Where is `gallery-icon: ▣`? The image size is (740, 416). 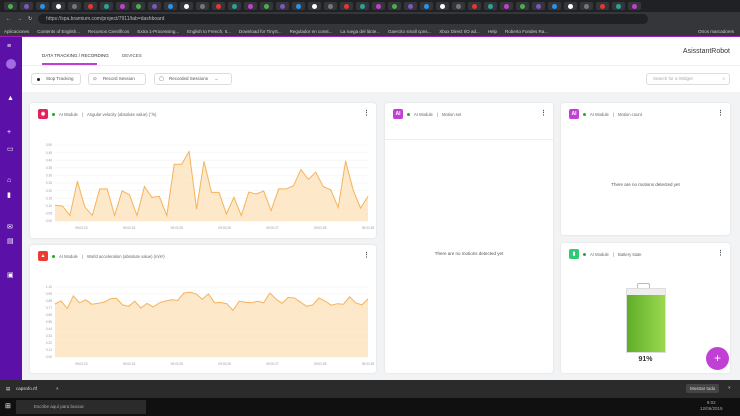 gallery-icon: ▣ is located at coordinates (10, 275).